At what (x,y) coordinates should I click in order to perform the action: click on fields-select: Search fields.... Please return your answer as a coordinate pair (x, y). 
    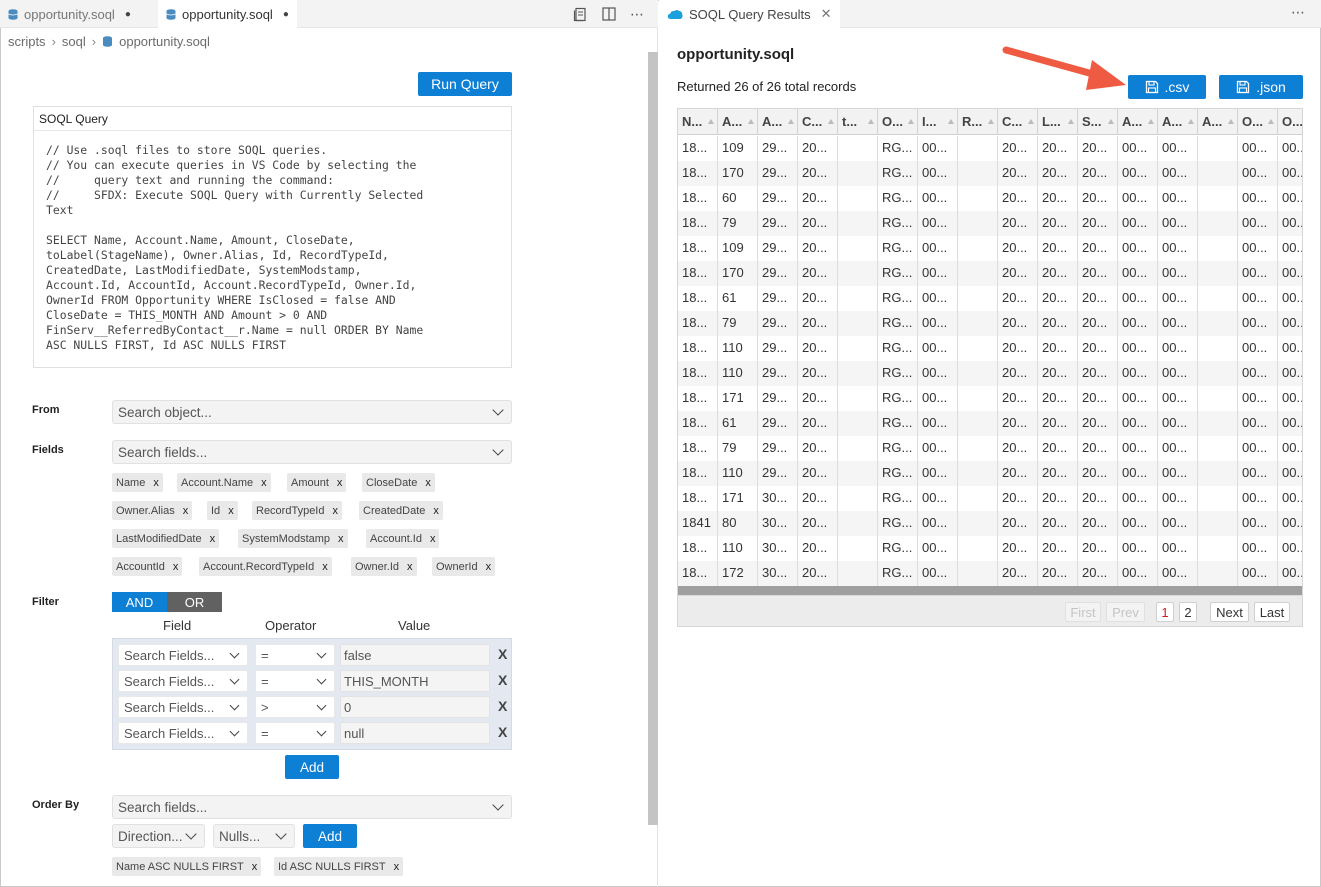
    Looking at the image, I should click on (312, 452).